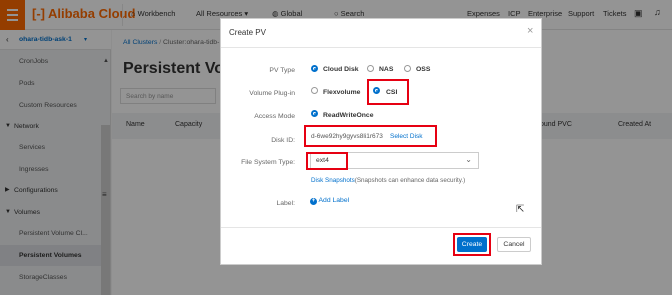 The width and height of the screenshot is (672, 295). What do you see at coordinates (341, 69) in the screenshot?
I see `cloud-disk-label: Cloud Disk` at bounding box center [341, 69].